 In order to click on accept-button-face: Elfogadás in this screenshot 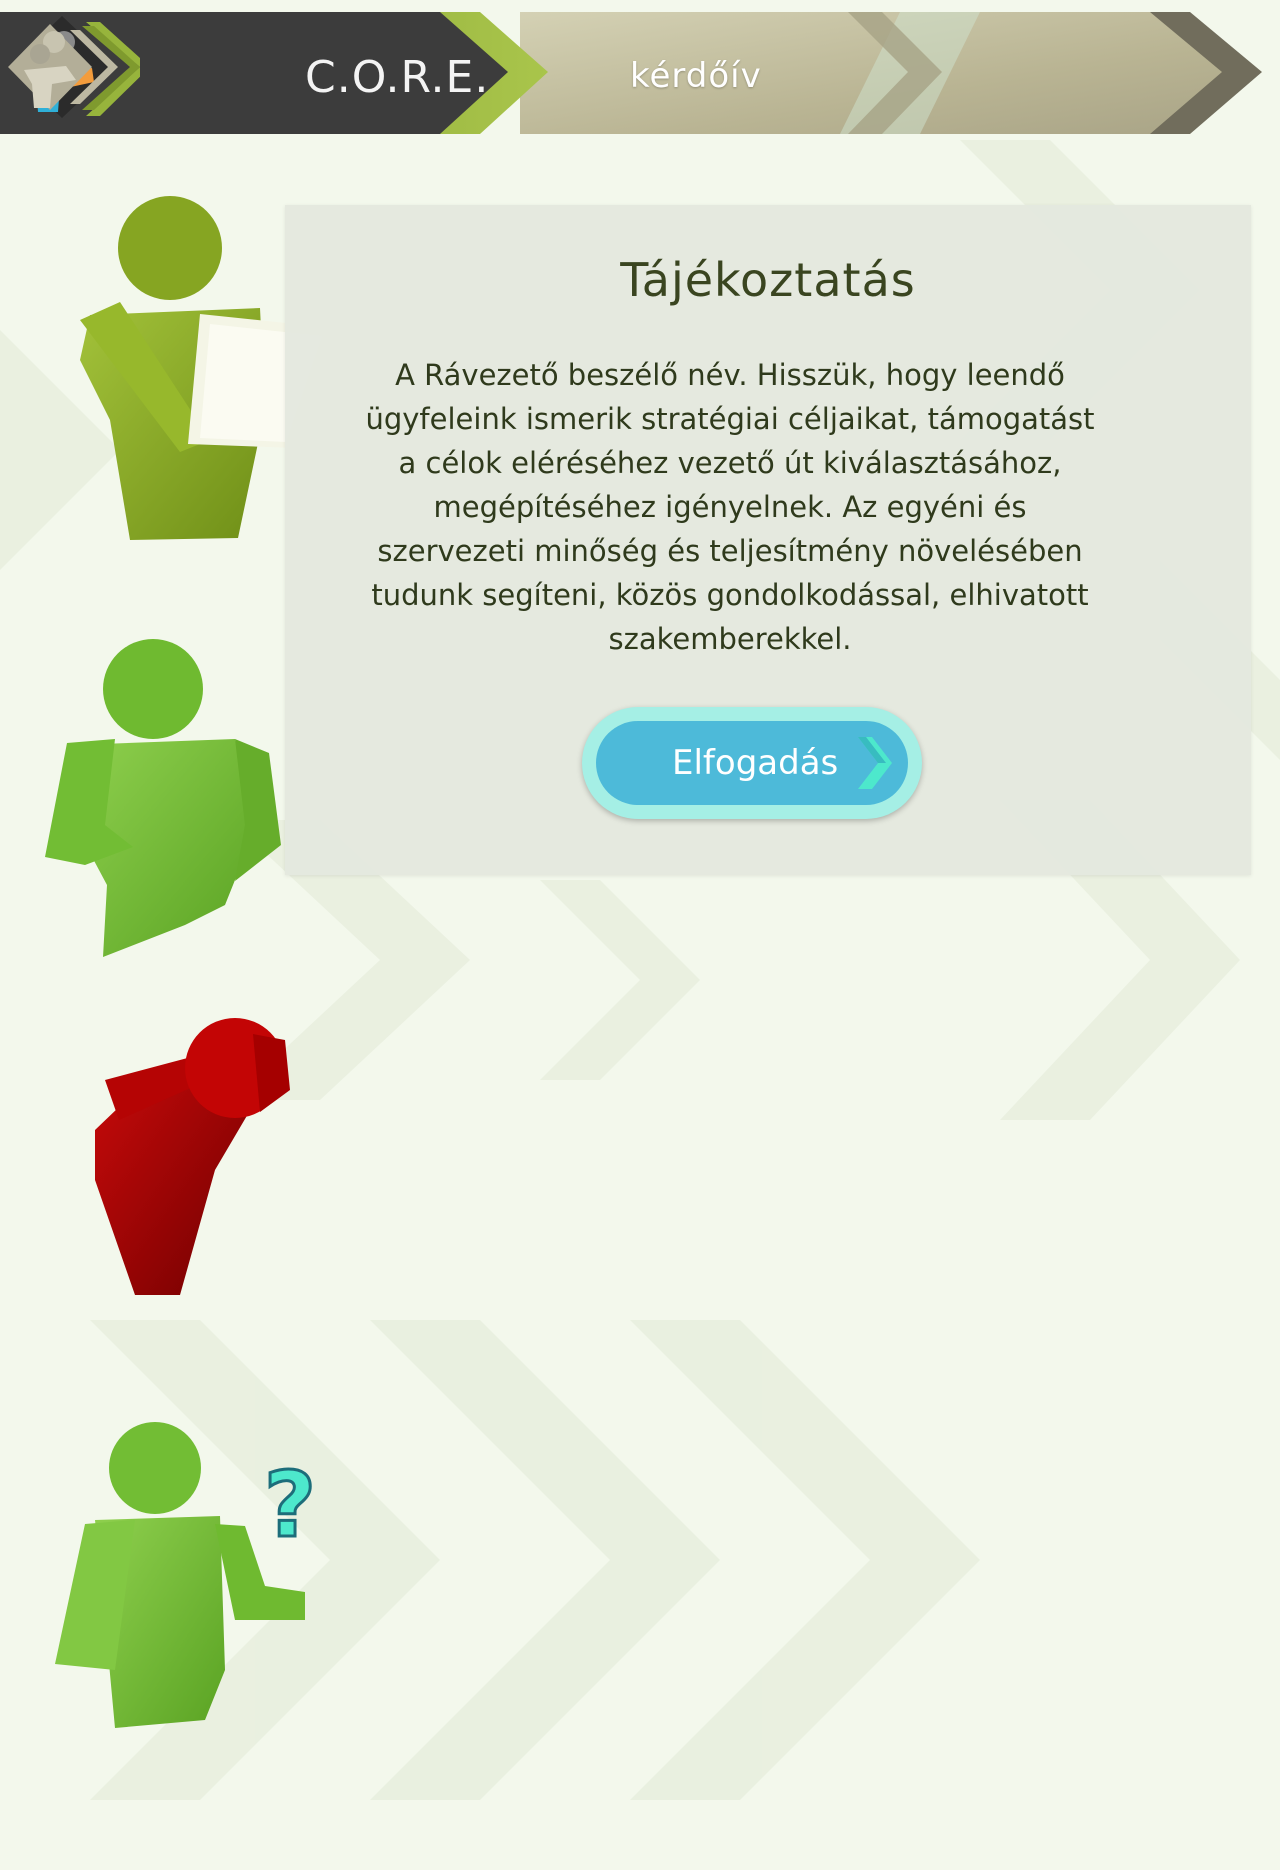, I will do `click(752, 763)`.